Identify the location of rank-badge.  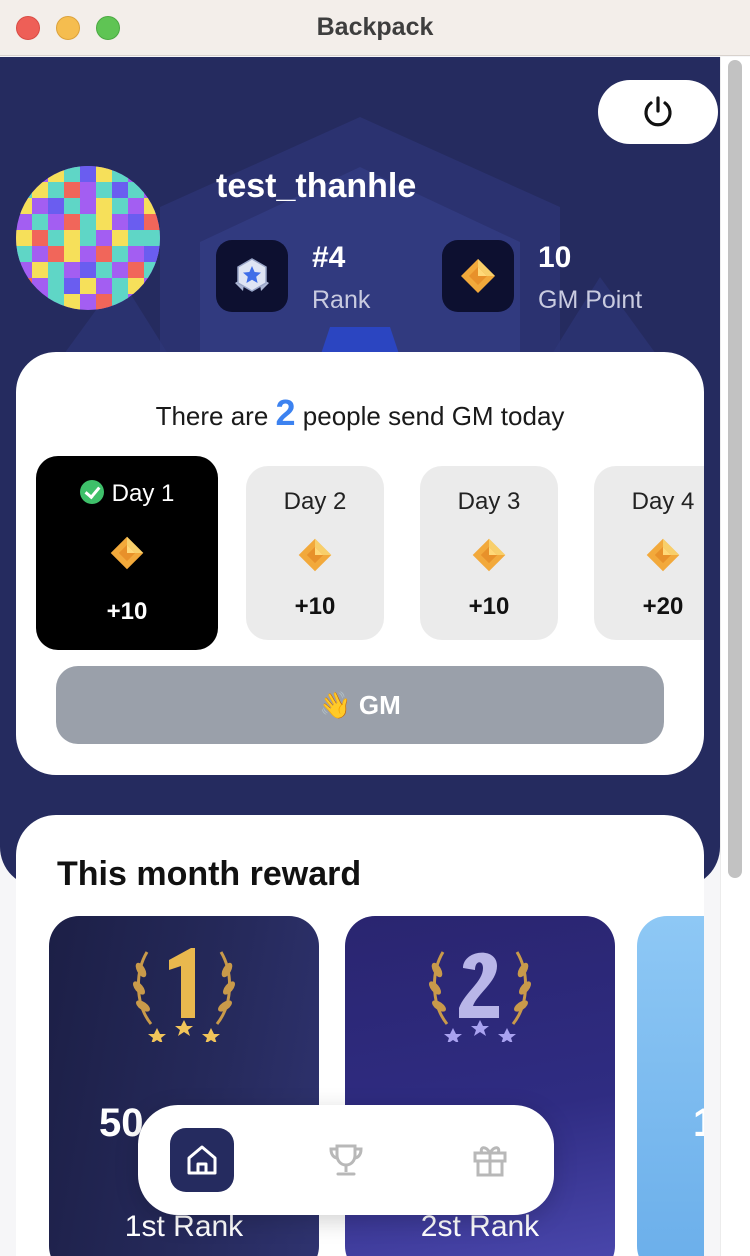
(252, 276).